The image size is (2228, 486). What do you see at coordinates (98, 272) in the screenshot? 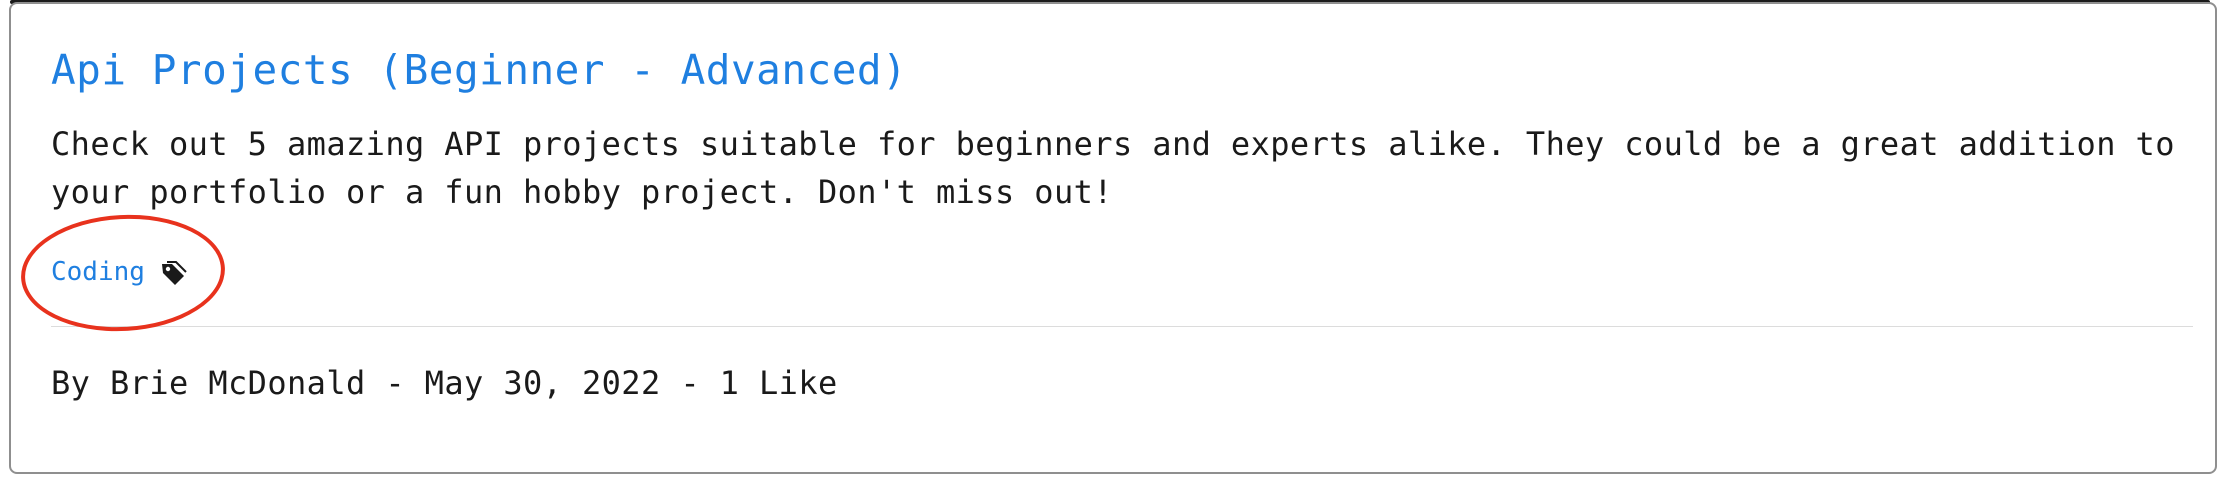
I see `tag-link-coding: Coding` at bounding box center [98, 272].